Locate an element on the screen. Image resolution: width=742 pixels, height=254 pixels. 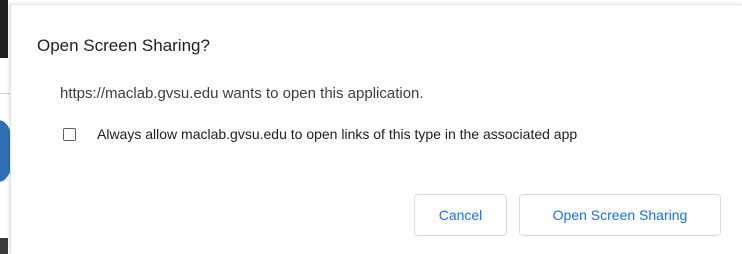
always-allow-checkbox is located at coordinates (69, 134).